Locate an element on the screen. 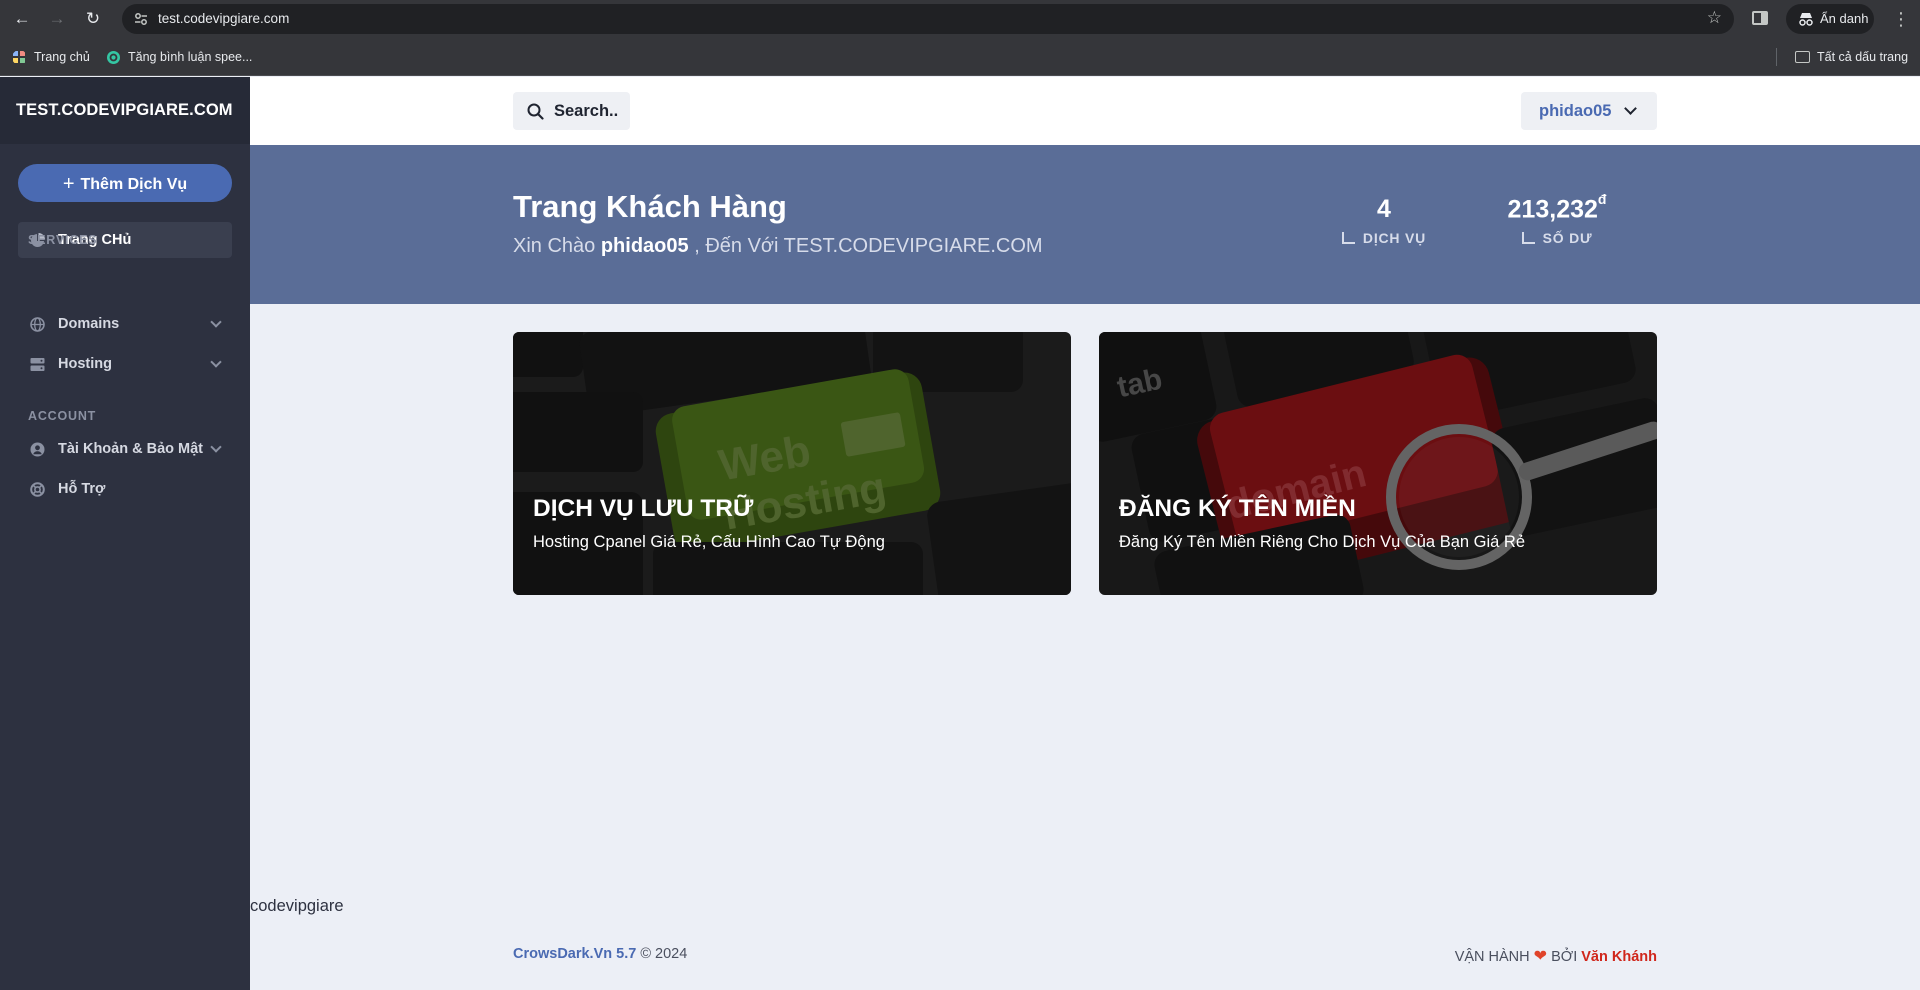 Image resolution: width=1920 pixels, height=990 pixels. swirl-icon is located at coordinates (113, 57).